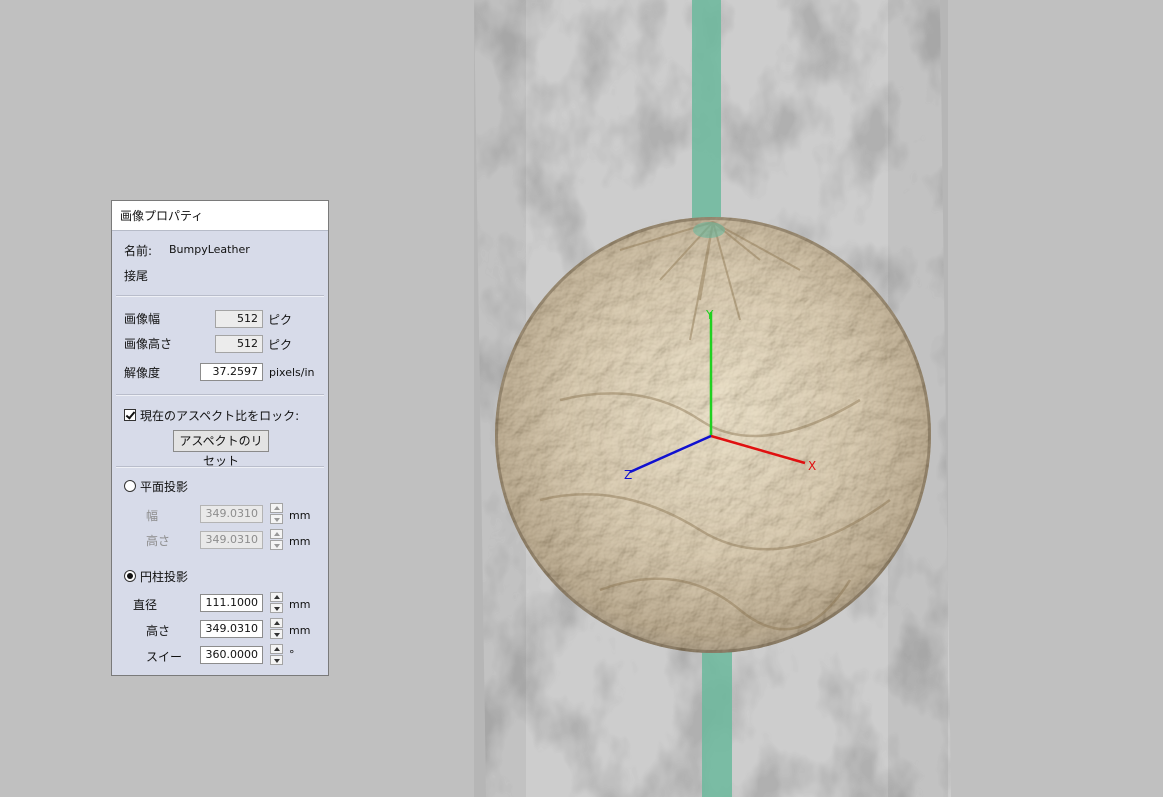 The height and width of the screenshot is (797, 1163). What do you see at coordinates (239, 319) in the screenshot?
I see `image-width-field: 512` at bounding box center [239, 319].